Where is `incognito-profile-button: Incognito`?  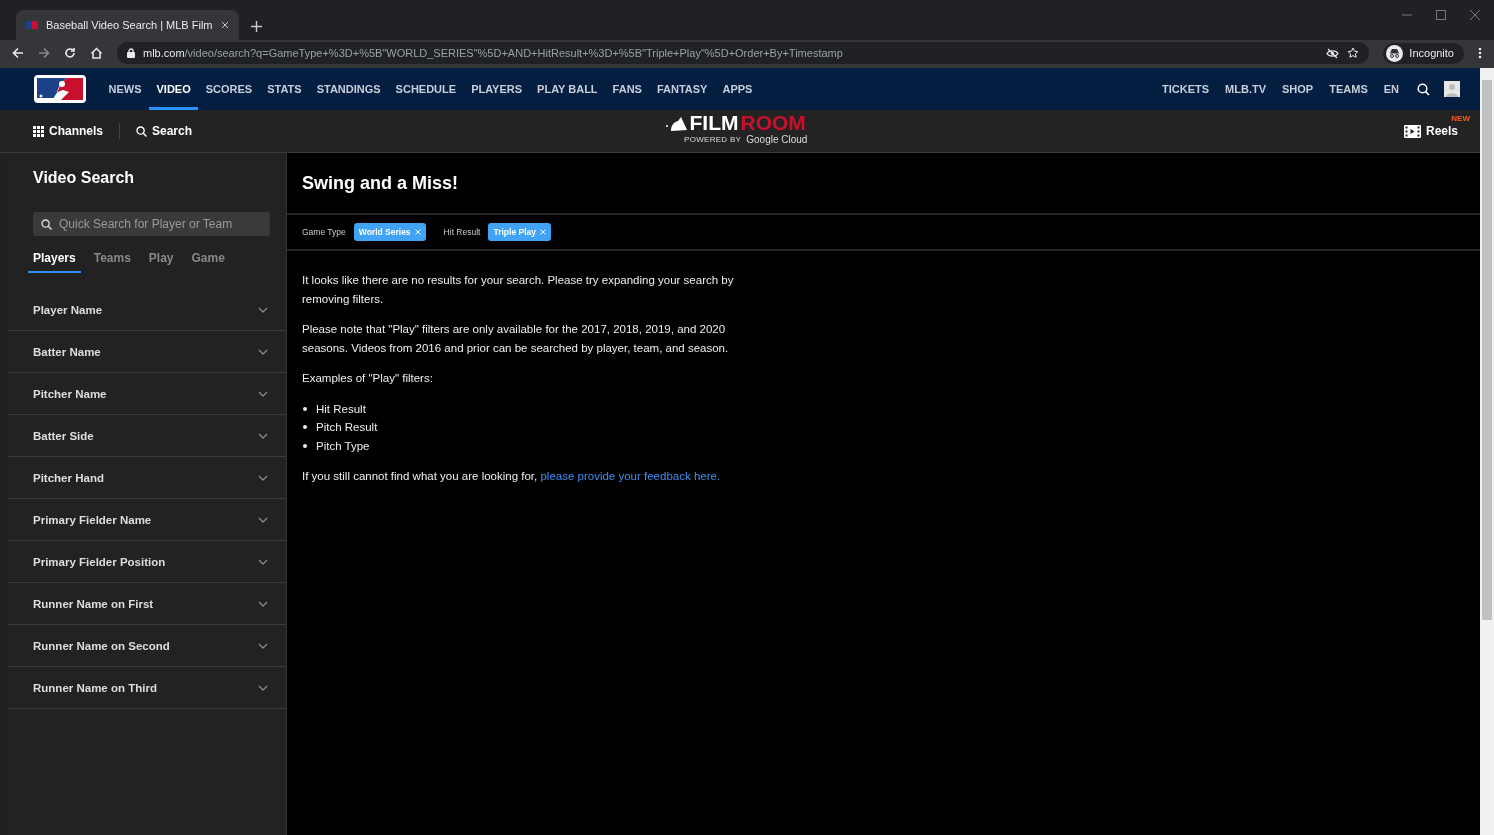 incognito-profile-button: Incognito is located at coordinates (1423, 53).